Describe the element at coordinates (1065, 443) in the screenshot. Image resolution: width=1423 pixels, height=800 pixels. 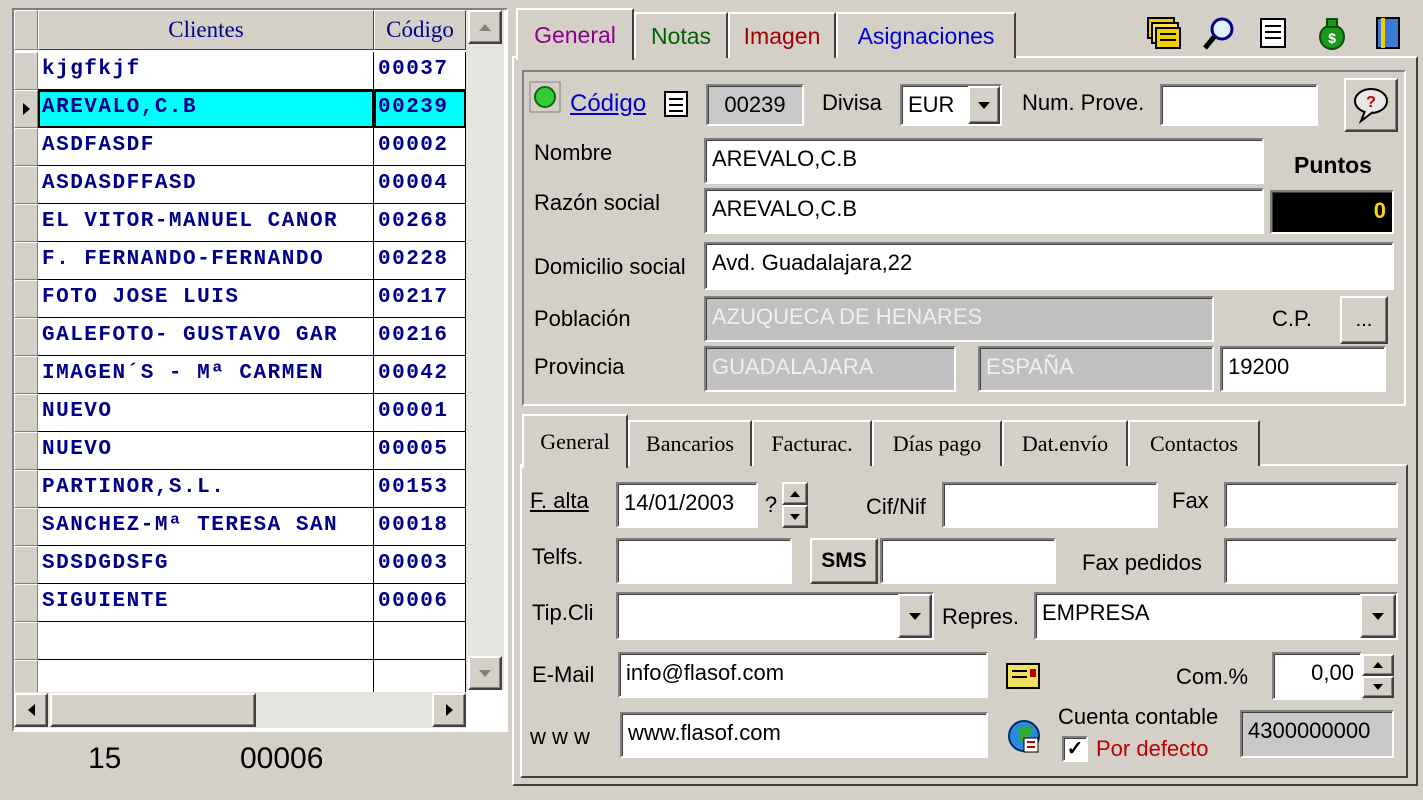
I see `subtab-dat-envio: Dat.envío` at that location.